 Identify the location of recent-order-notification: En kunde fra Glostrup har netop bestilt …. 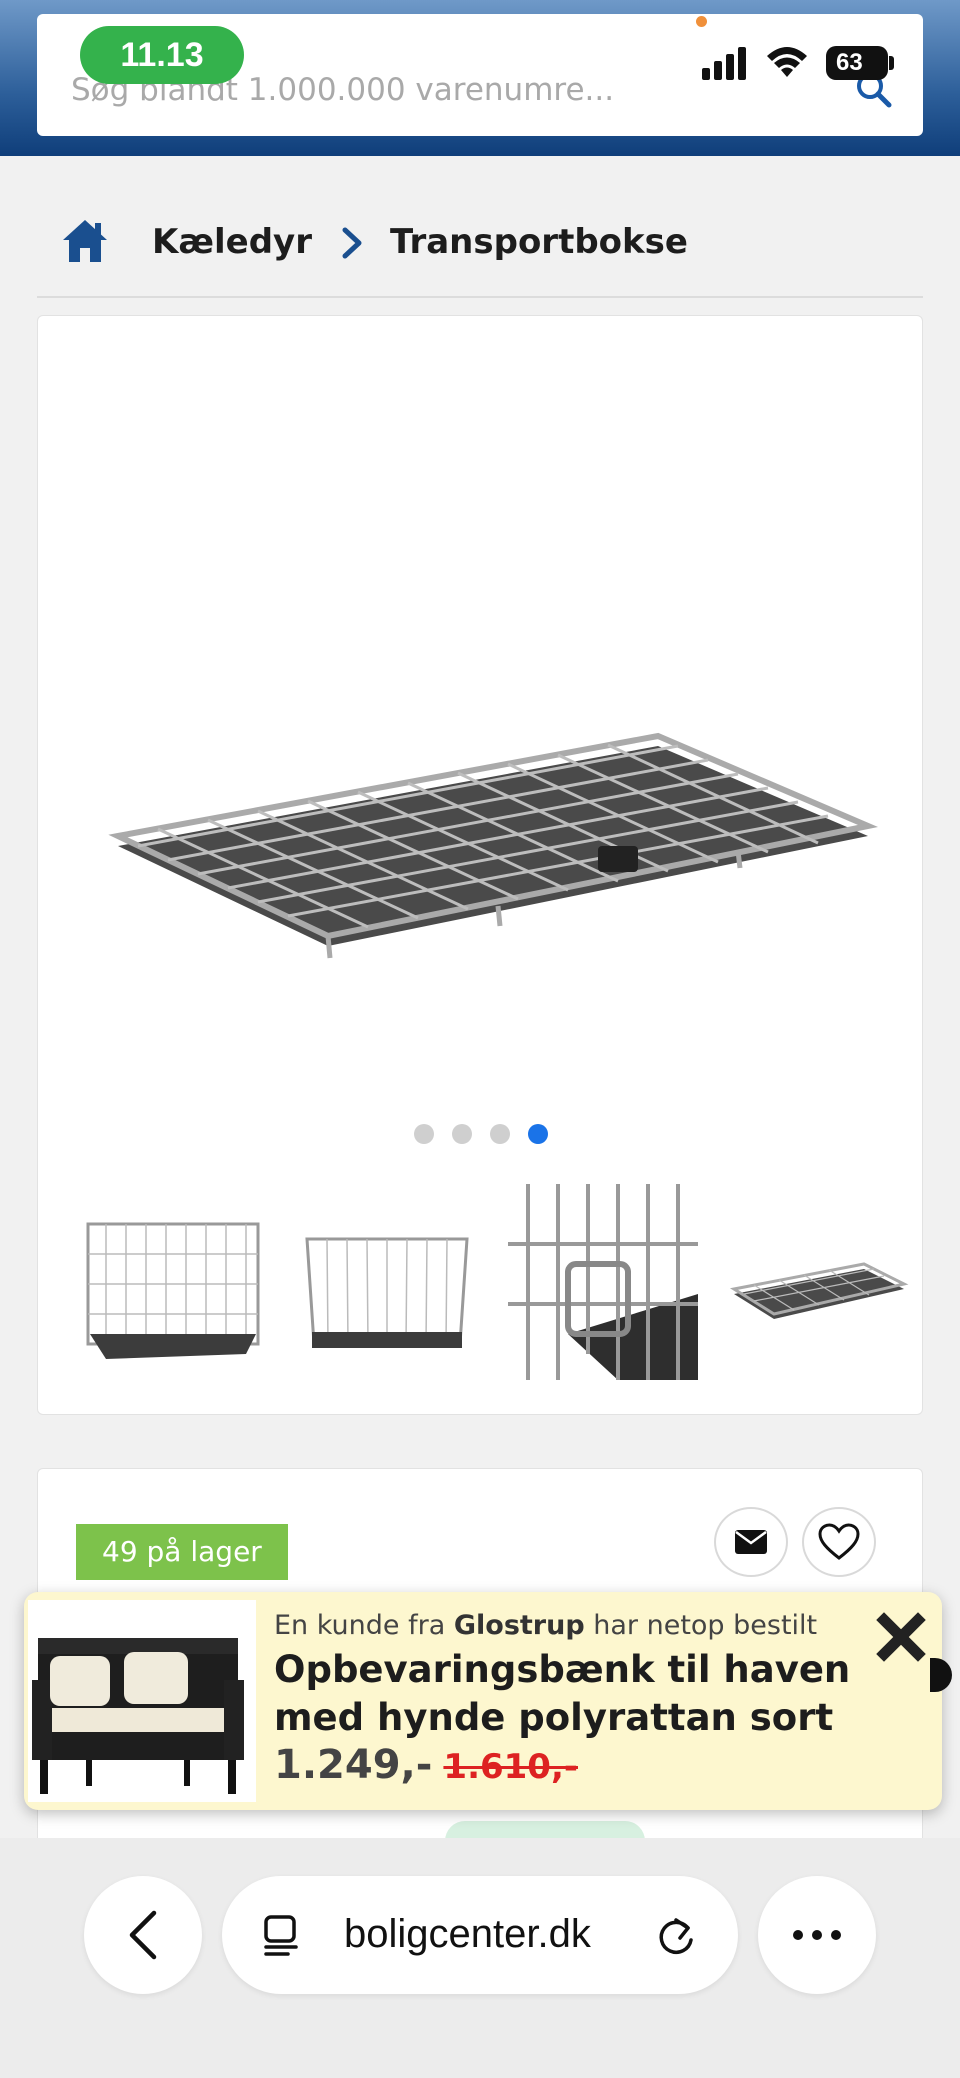
(483, 1701).